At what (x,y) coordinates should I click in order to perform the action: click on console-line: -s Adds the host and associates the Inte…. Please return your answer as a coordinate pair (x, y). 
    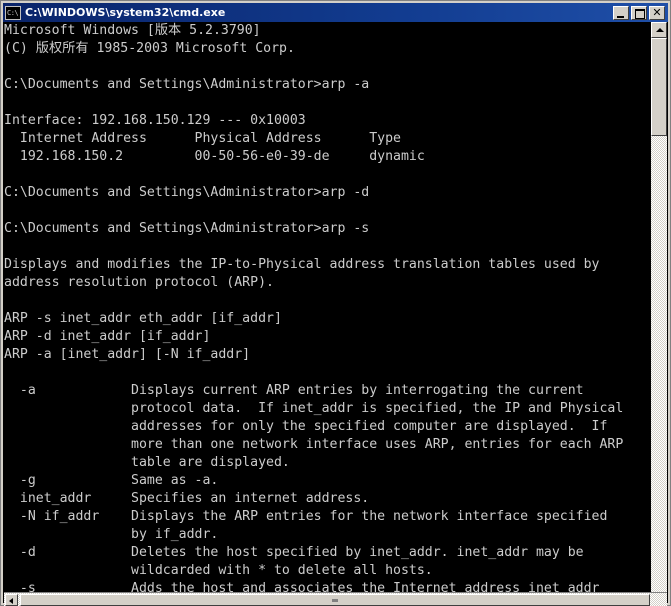
    Looking at the image, I should click on (302, 586).